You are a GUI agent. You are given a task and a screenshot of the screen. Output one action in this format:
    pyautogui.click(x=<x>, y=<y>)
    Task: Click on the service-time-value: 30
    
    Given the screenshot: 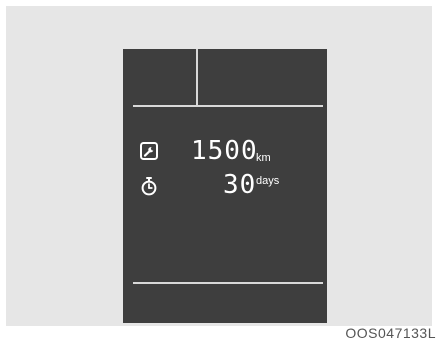 What is the action you would take?
    pyautogui.click(x=240, y=185)
    